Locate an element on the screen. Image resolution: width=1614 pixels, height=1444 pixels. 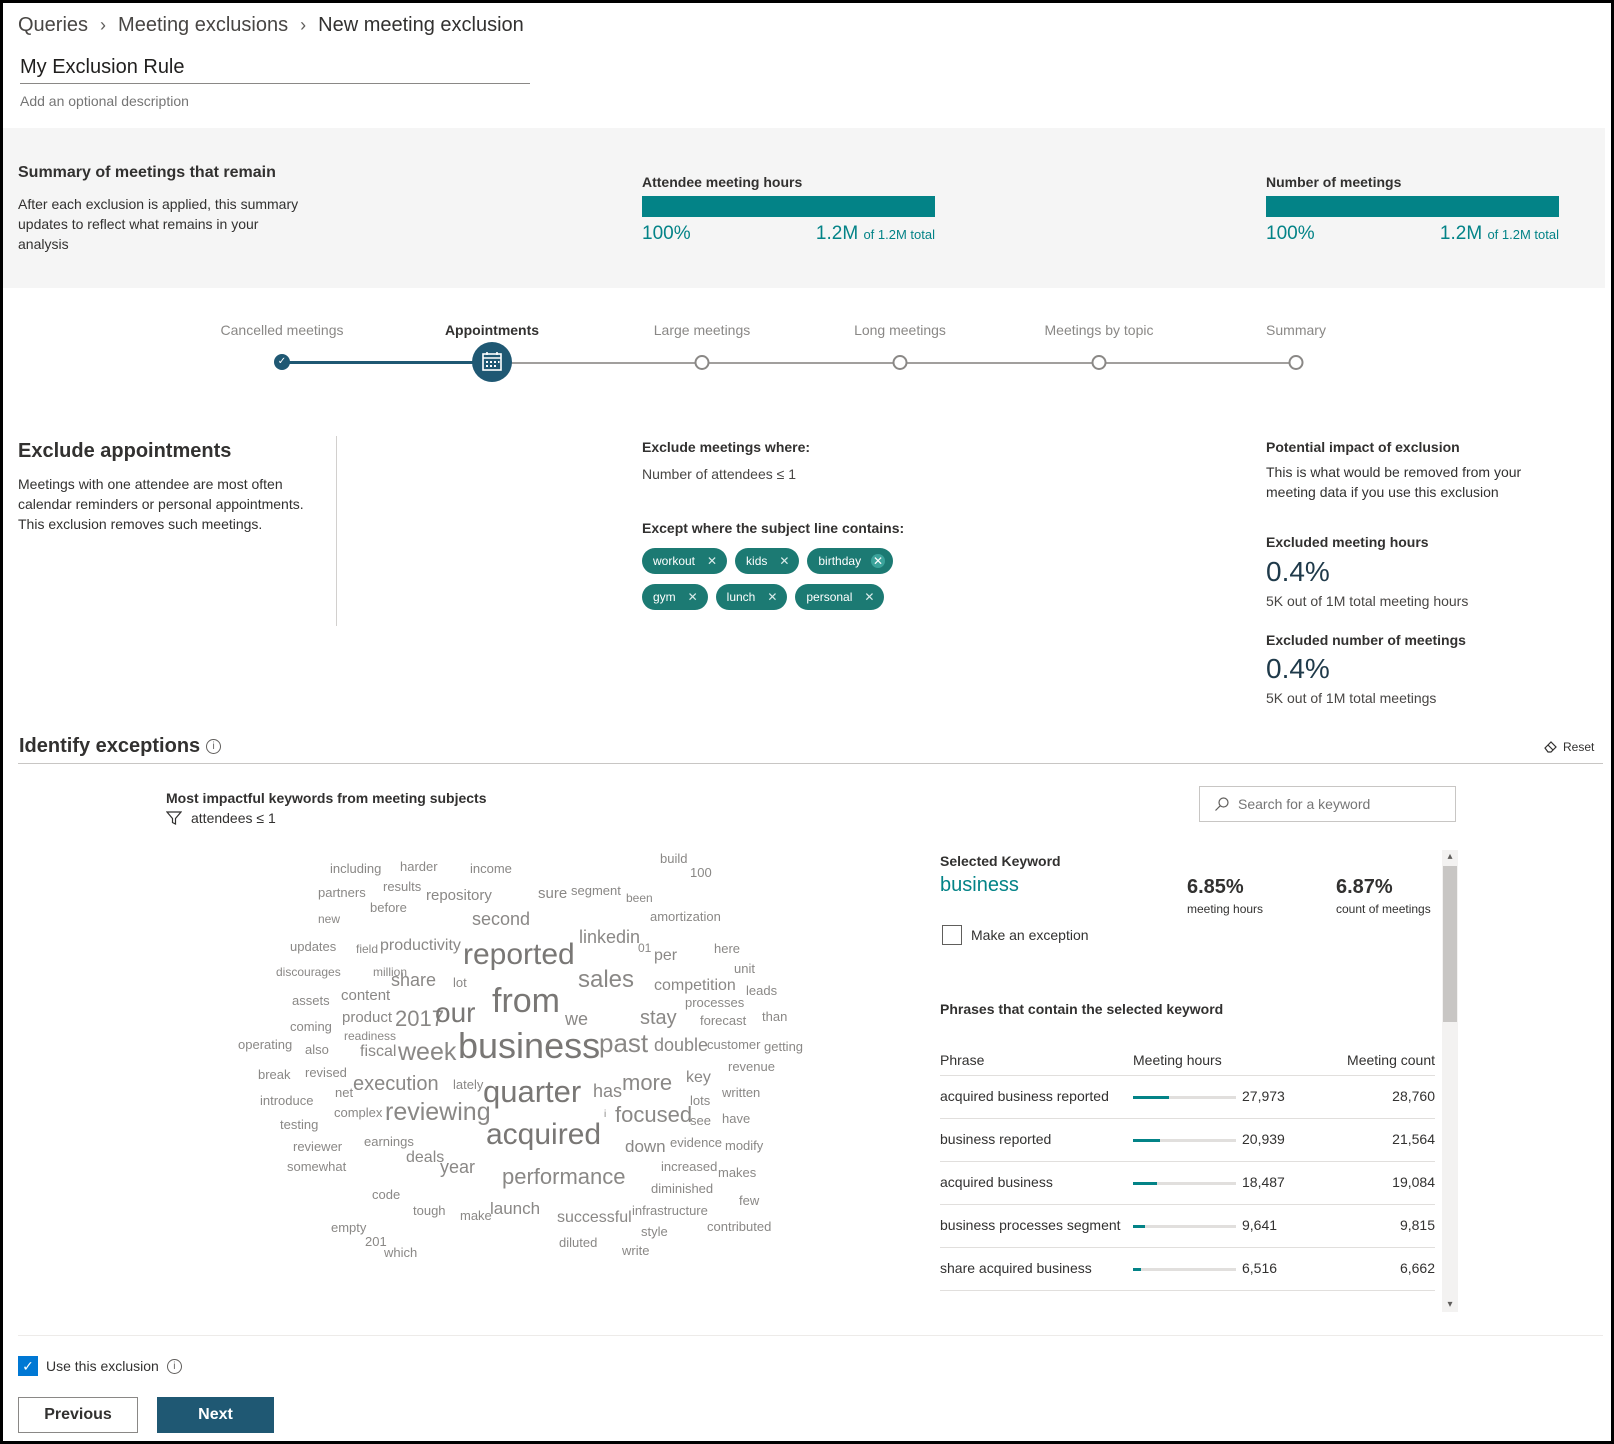
use-exclusion-checkbox: ✓ is located at coordinates (28, 1366).